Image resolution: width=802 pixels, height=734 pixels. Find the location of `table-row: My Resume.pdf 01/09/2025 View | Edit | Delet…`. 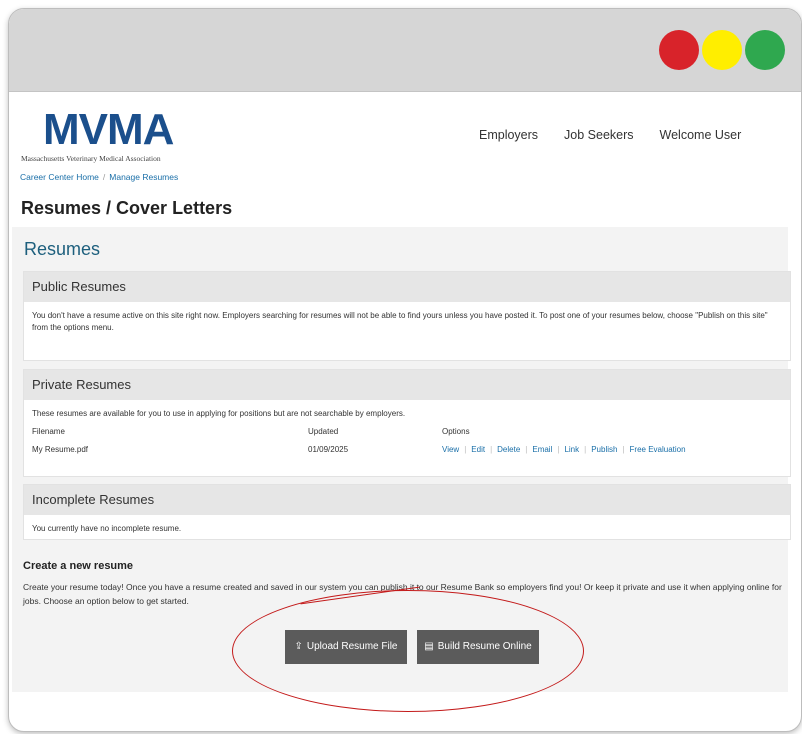

table-row: My Resume.pdf 01/09/2025 View | Edit | Delet… is located at coordinates (407, 449).